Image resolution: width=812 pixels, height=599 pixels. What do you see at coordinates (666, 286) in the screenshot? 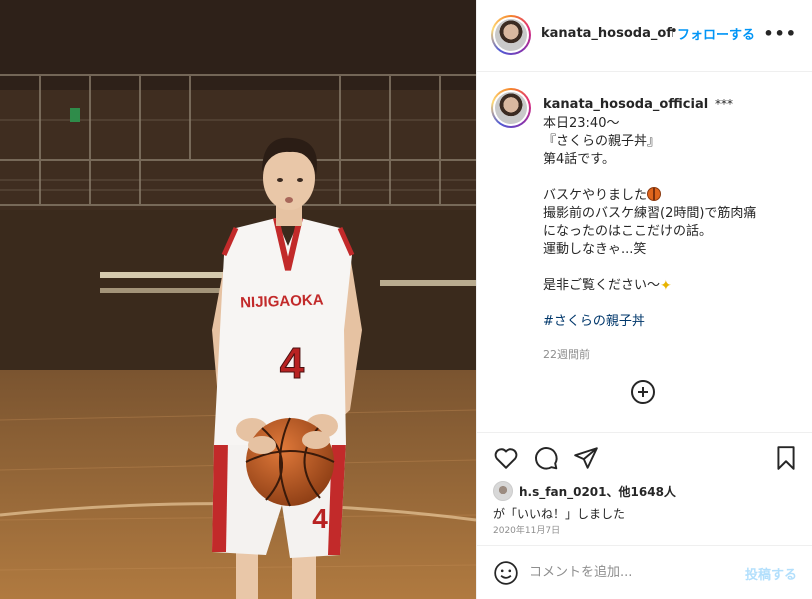
I see `sparkles-emoji-icon: ✦` at bounding box center [666, 286].